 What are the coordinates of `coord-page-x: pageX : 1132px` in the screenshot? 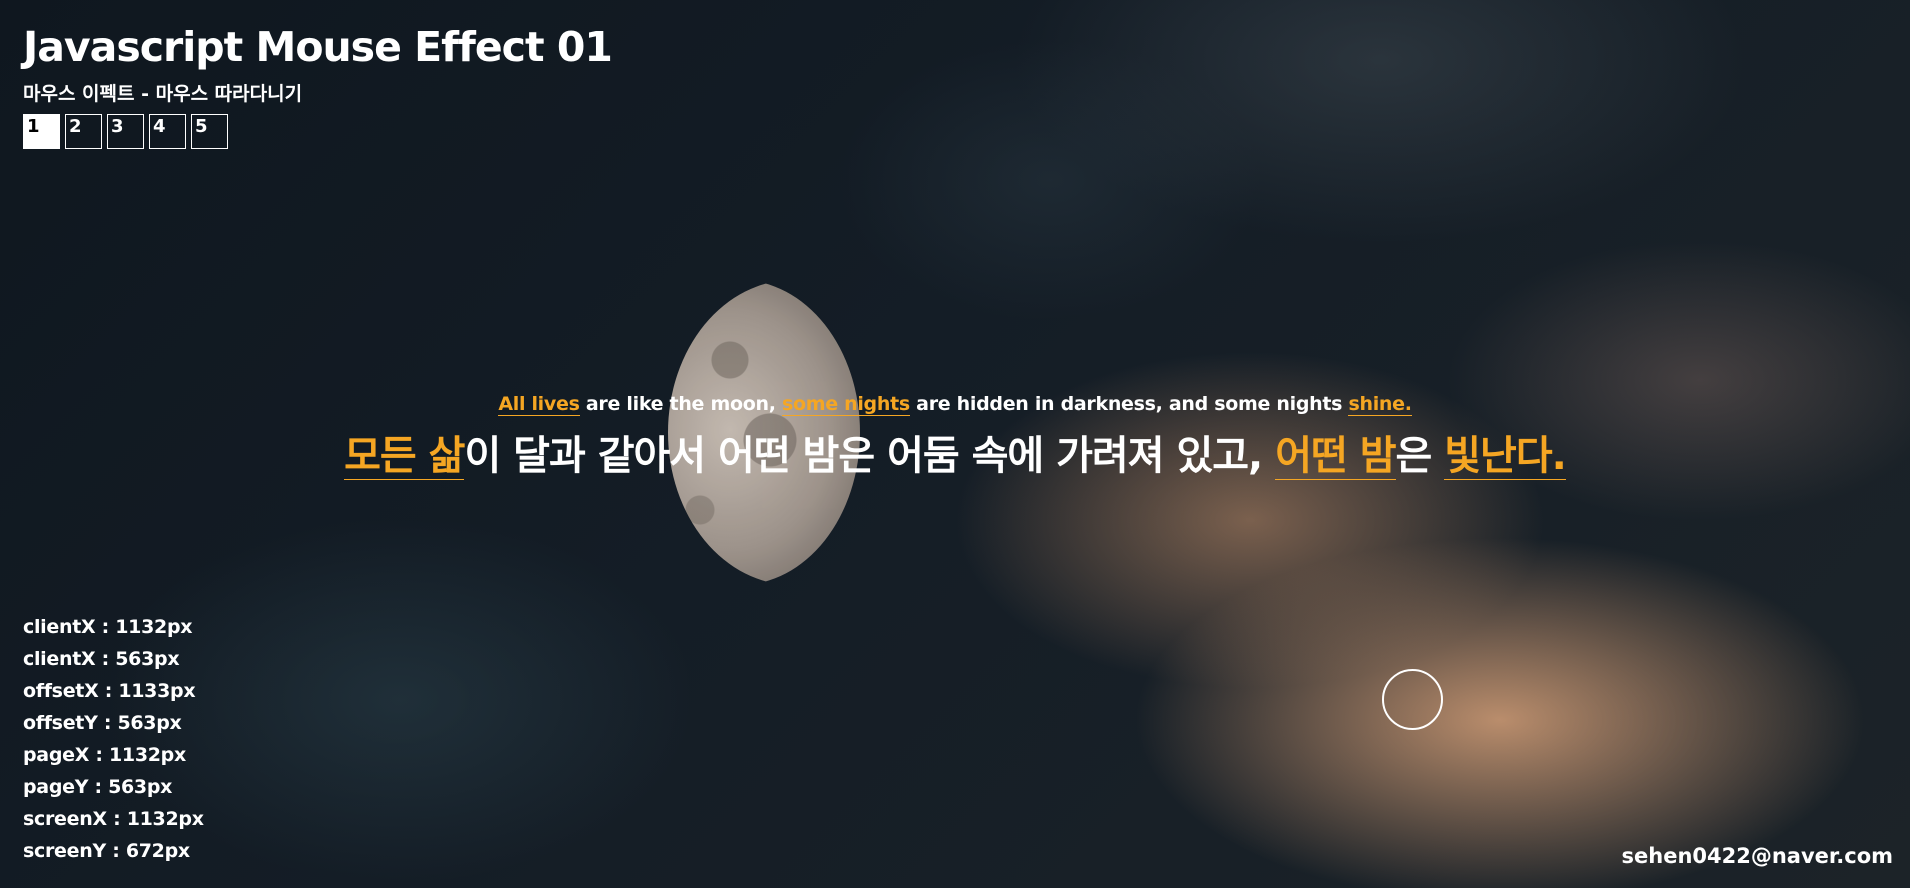 It's located at (104, 755).